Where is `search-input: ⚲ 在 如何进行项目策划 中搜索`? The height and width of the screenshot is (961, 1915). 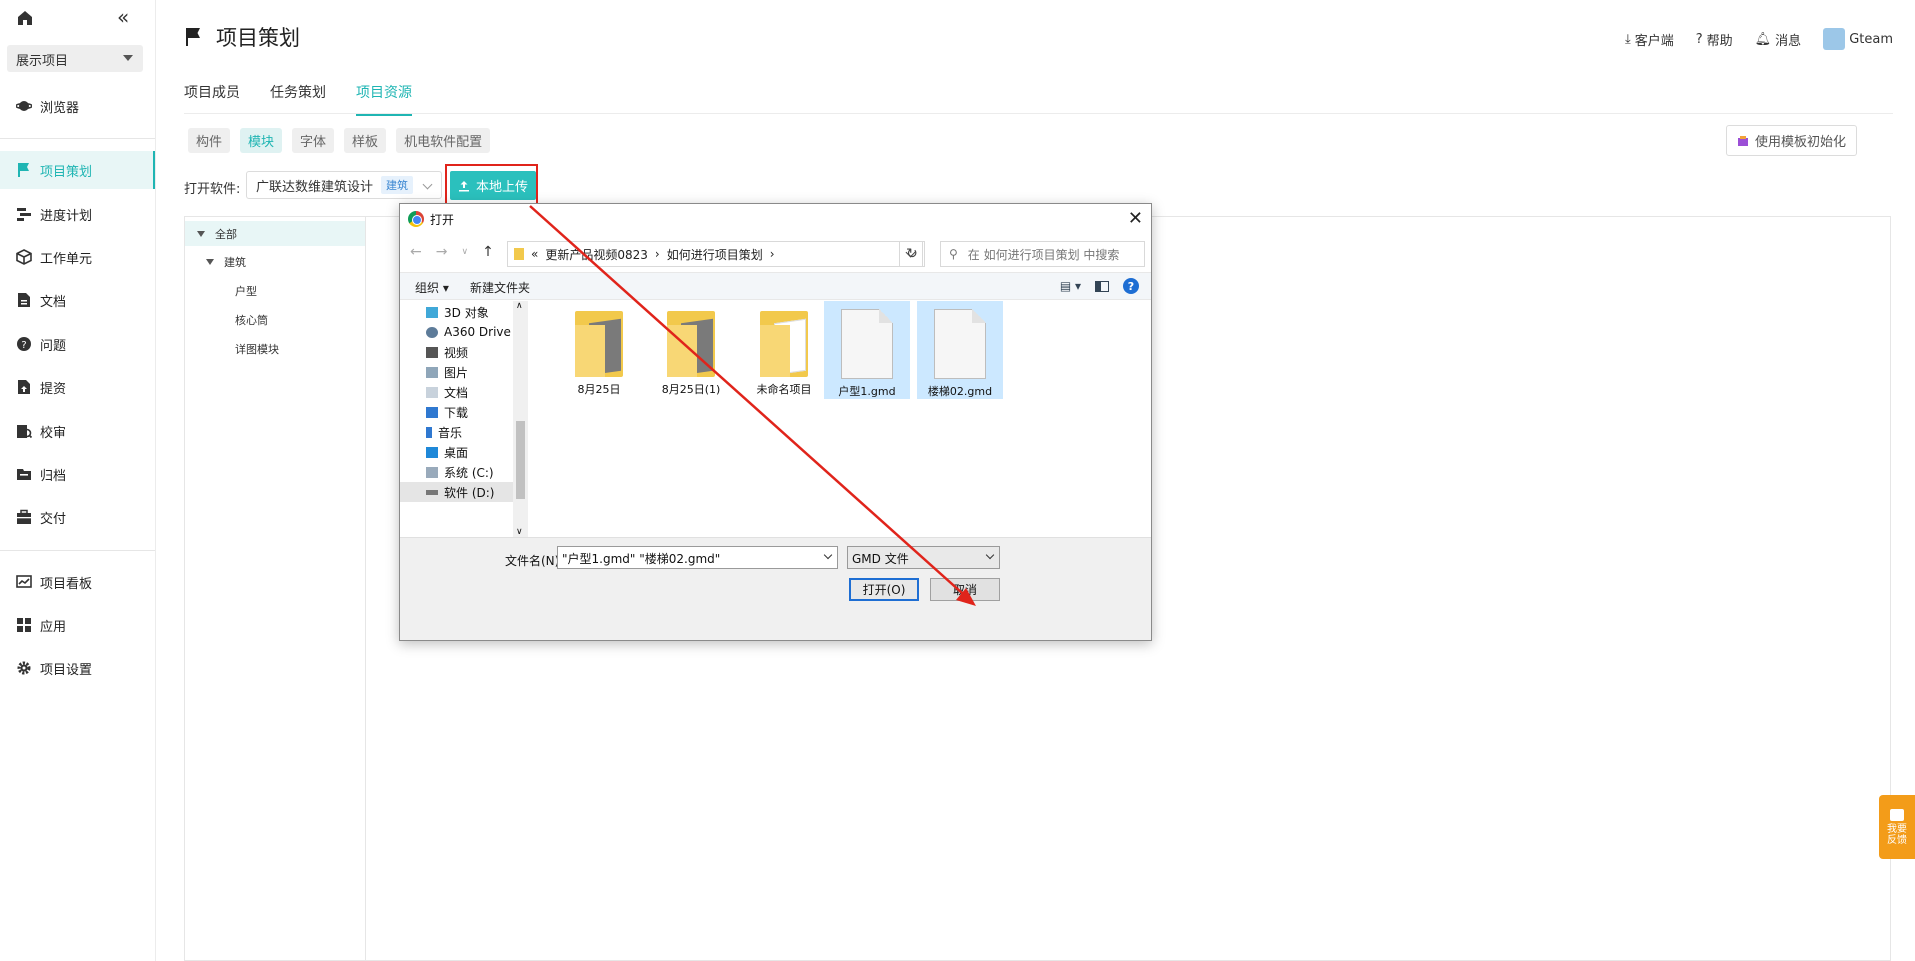
search-input: ⚲ 在 如何进行项目策划 中搜索 is located at coordinates (1042, 254).